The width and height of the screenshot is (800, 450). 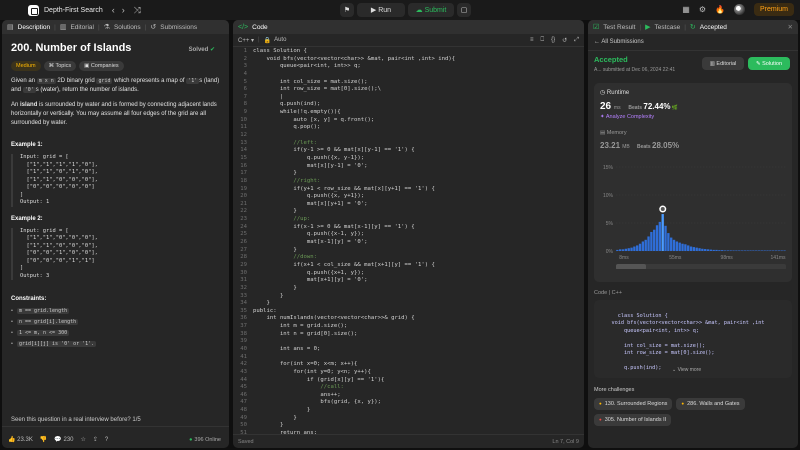 What do you see at coordinates (408, 289) in the screenshot?
I see `code-line: 32 }` at bounding box center [408, 289].